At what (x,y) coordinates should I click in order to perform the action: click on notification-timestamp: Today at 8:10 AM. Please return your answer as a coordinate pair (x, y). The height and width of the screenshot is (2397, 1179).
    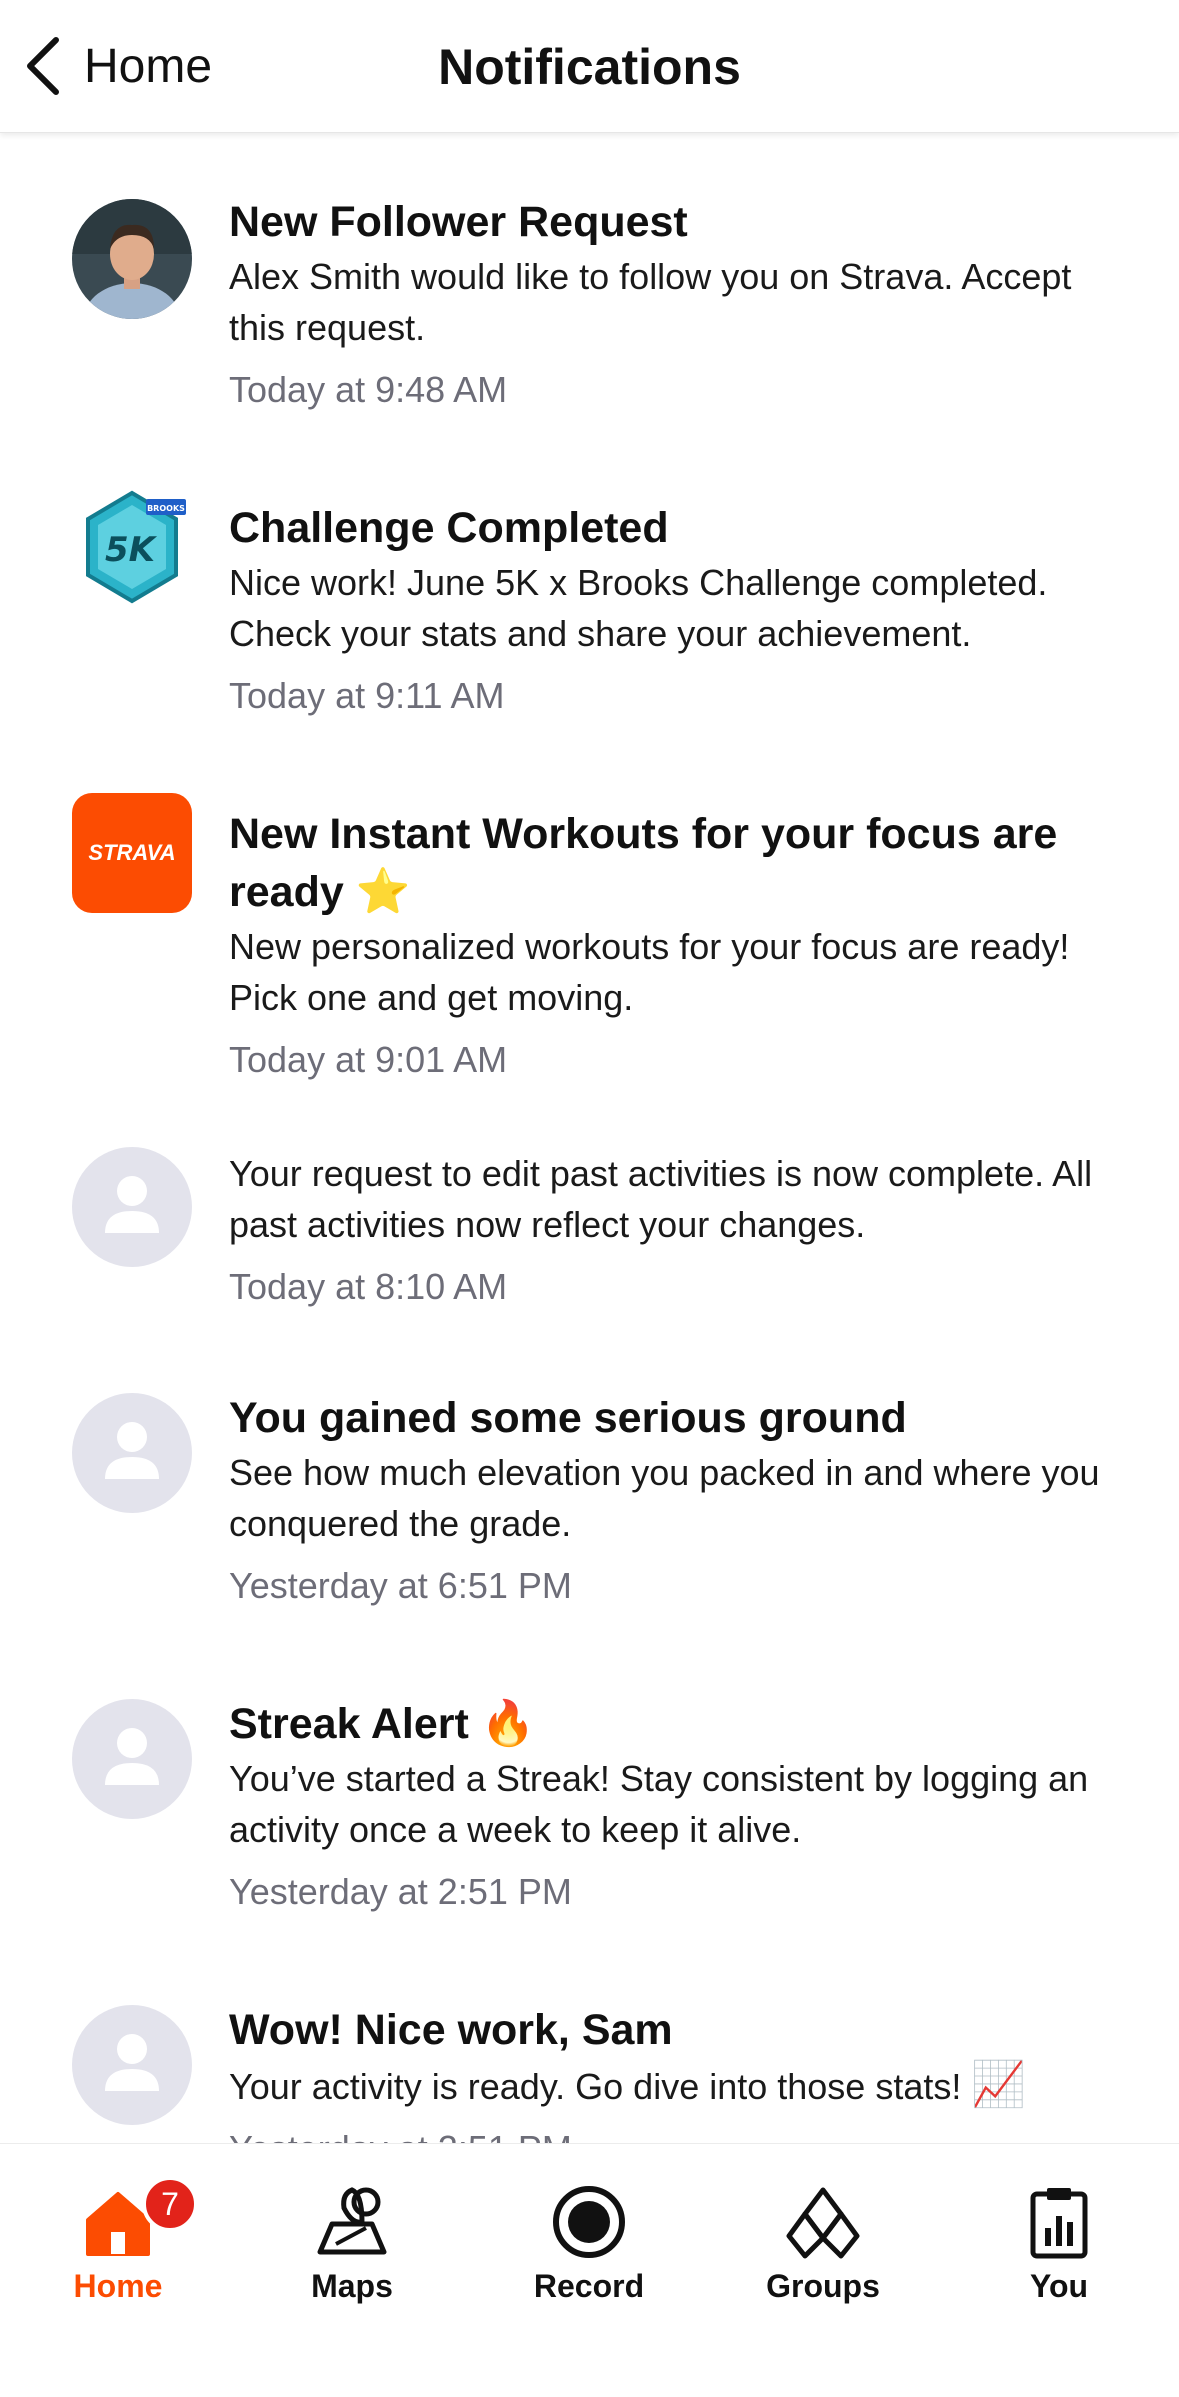
    Looking at the image, I should click on (368, 1286).